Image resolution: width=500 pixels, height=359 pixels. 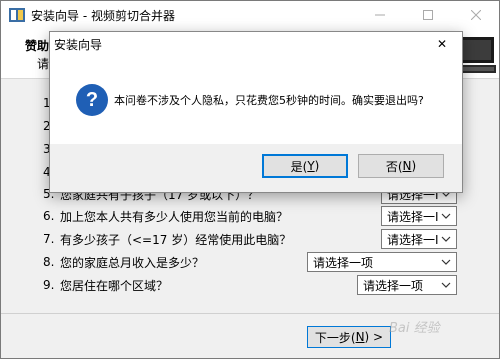 What do you see at coordinates (394, 166) in the screenshot?
I see `no-label: 否(` at bounding box center [394, 166].